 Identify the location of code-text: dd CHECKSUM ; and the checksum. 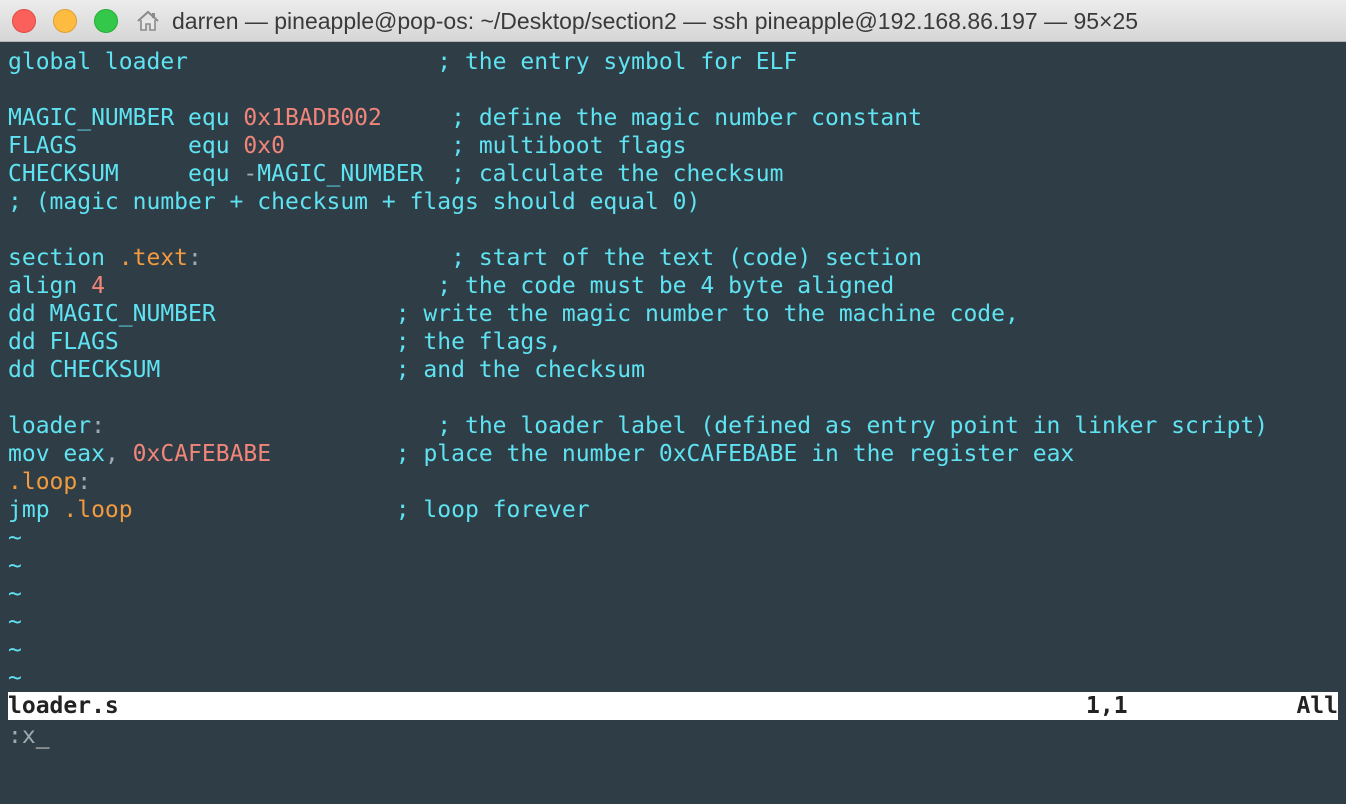
(326, 370).